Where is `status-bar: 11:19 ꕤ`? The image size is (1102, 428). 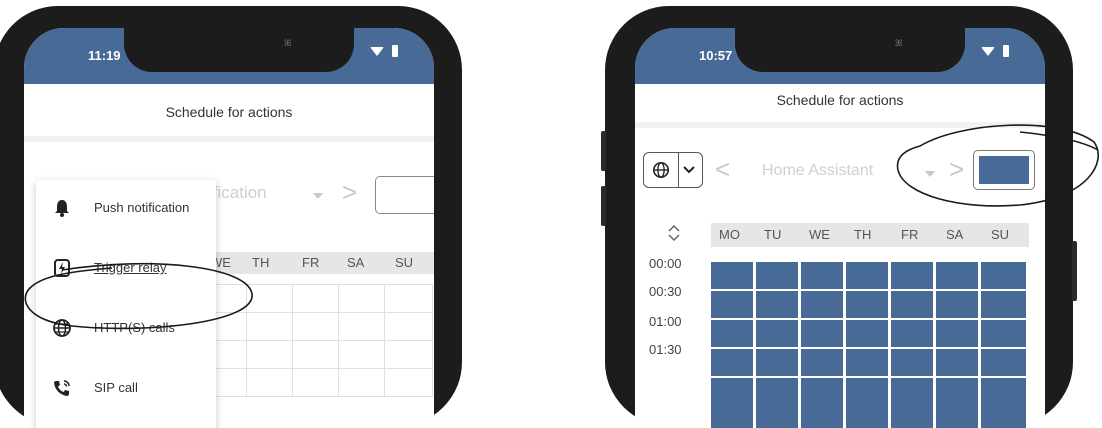
status-bar: 11:19 ꕤ is located at coordinates (229, 56).